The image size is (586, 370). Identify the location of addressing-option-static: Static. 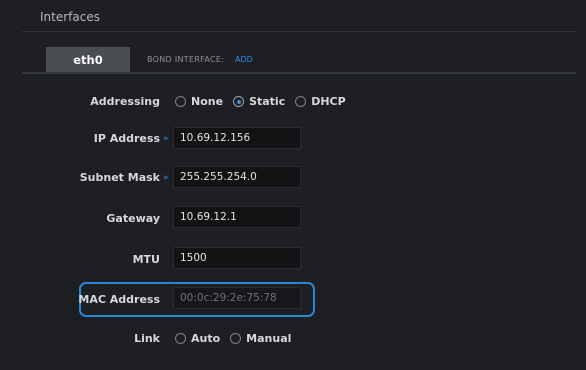
(259, 101).